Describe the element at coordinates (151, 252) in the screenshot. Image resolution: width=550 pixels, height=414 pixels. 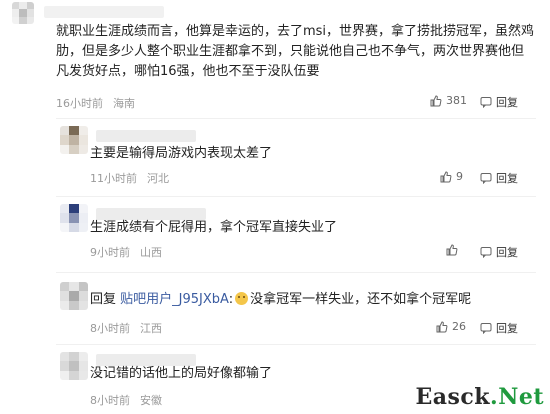
I see `comment-location: 山西` at that location.